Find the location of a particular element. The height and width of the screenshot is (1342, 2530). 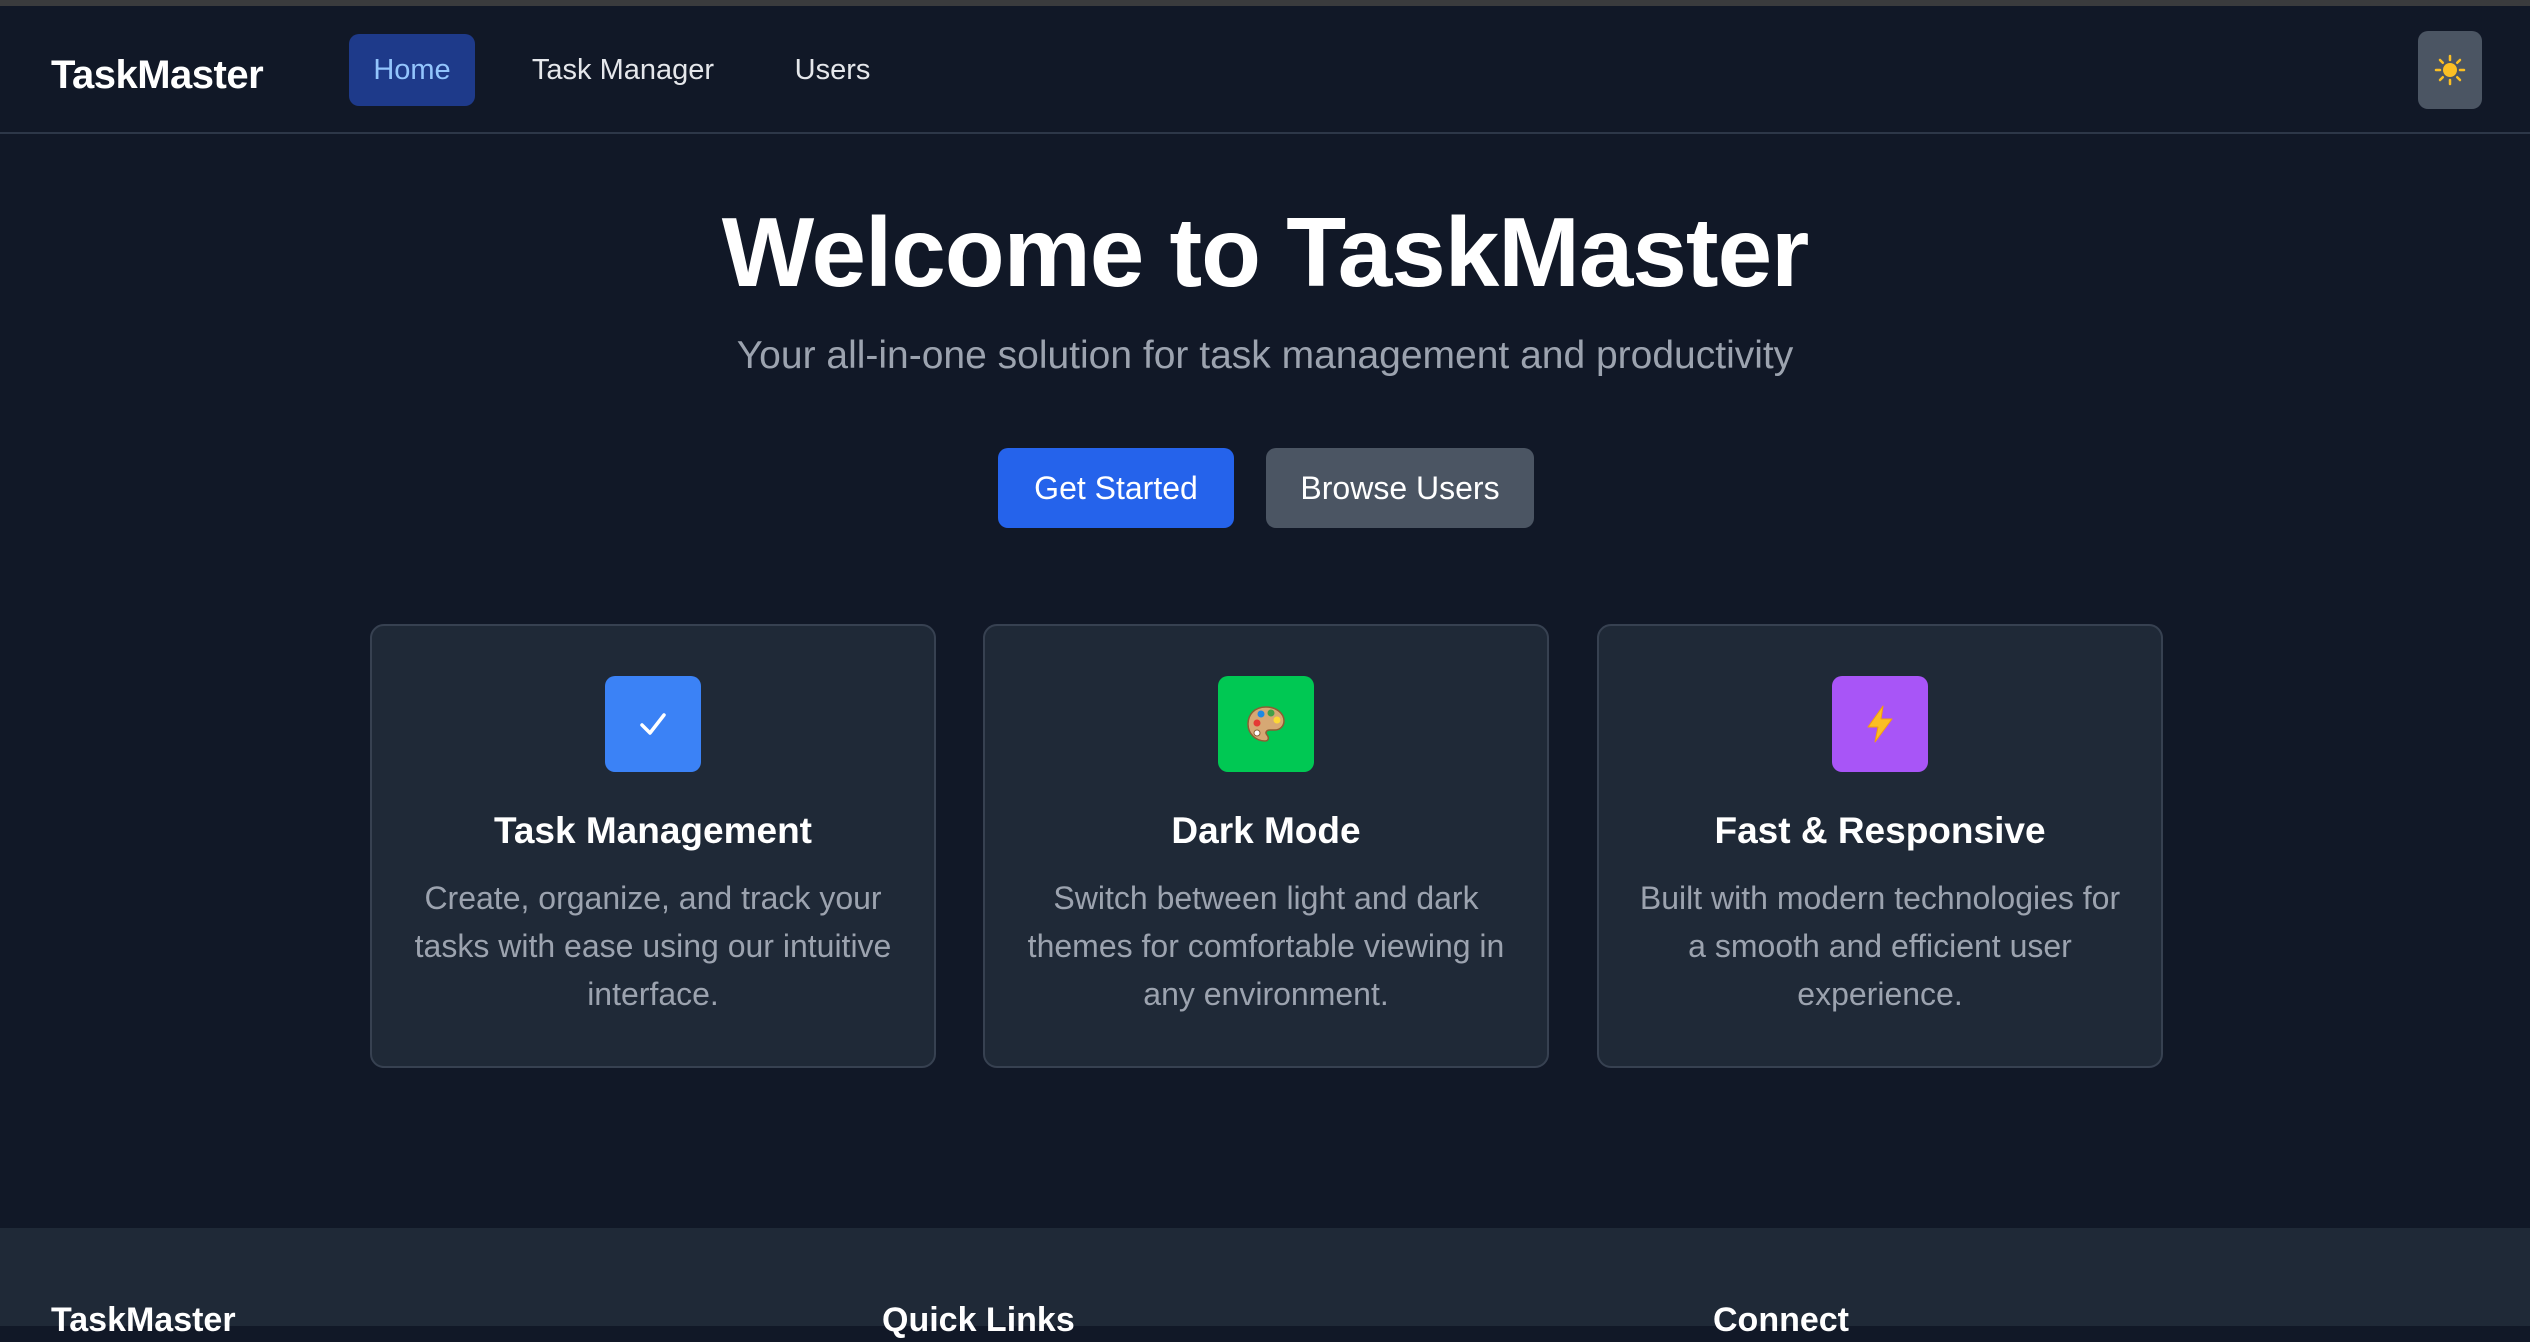

footer-heading-brand: TaskMaster is located at coordinates (143, 1320).